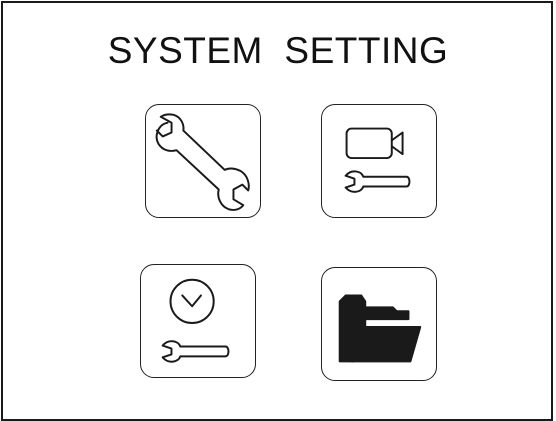 The width and height of the screenshot is (556, 421). I want to click on wrench-icon, so click(202, 162).